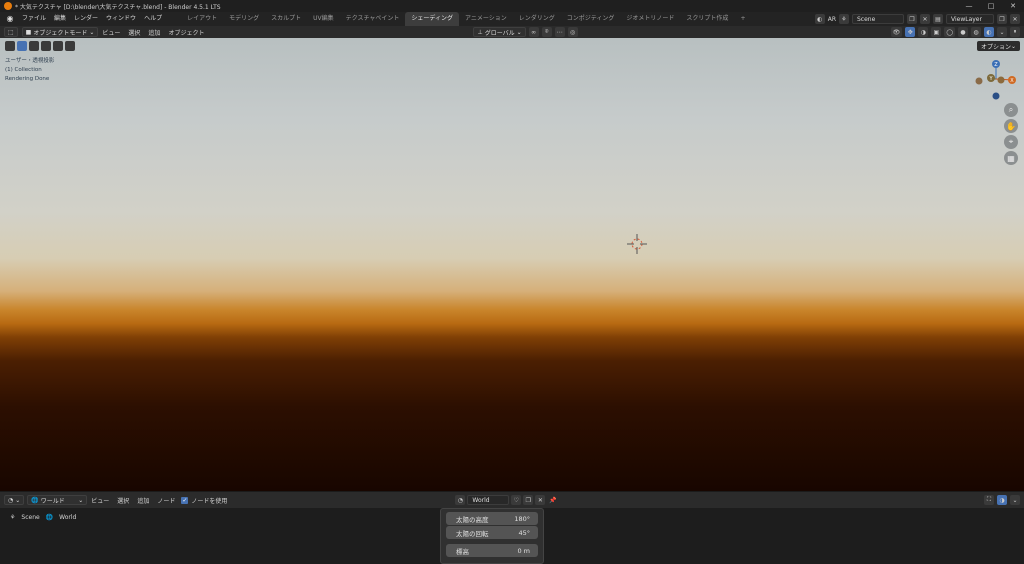 This screenshot has height=564, width=1024. I want to click on backdrop-icon: ◑, so click(1002, 500).